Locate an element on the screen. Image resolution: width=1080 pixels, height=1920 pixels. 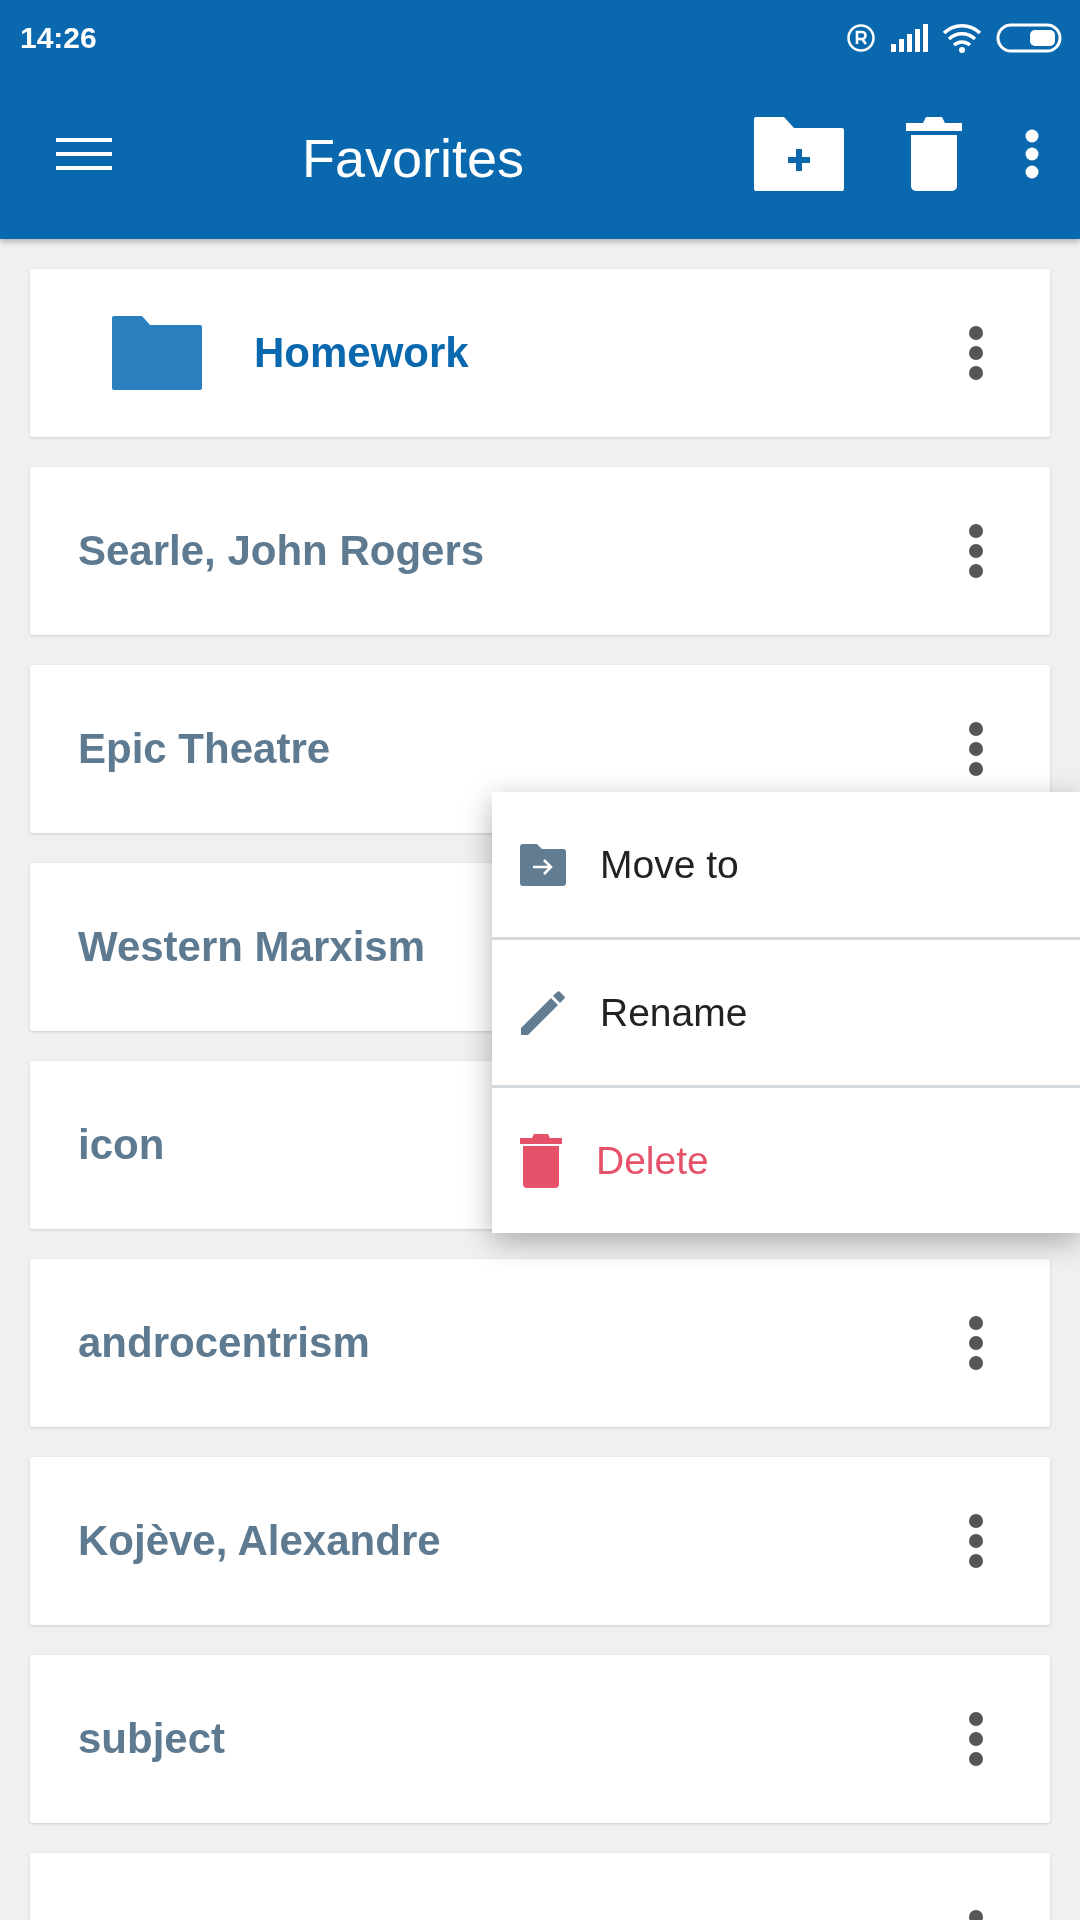
trash-icon is located at coordinates (541, 1160).